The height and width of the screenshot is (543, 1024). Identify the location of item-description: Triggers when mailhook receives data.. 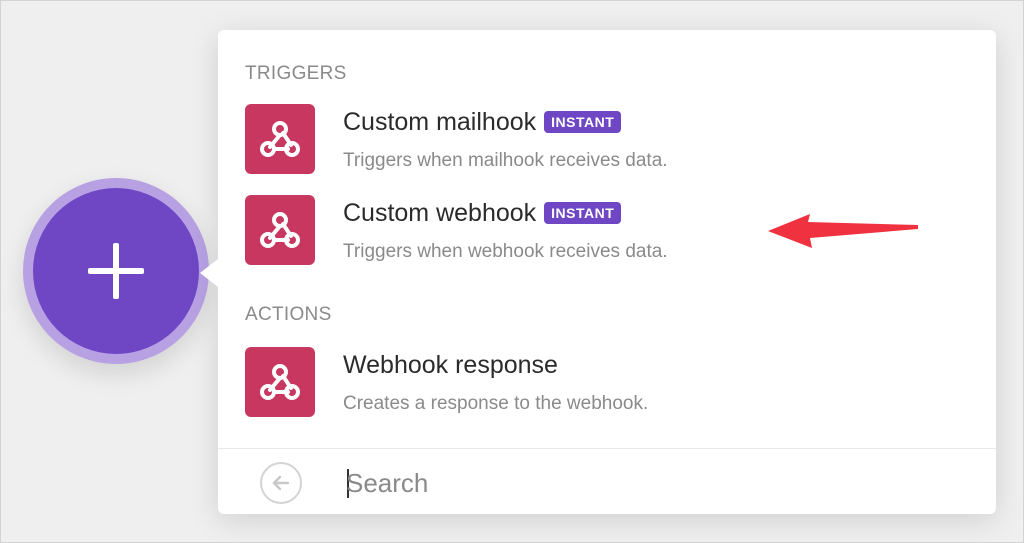
(505, 160).